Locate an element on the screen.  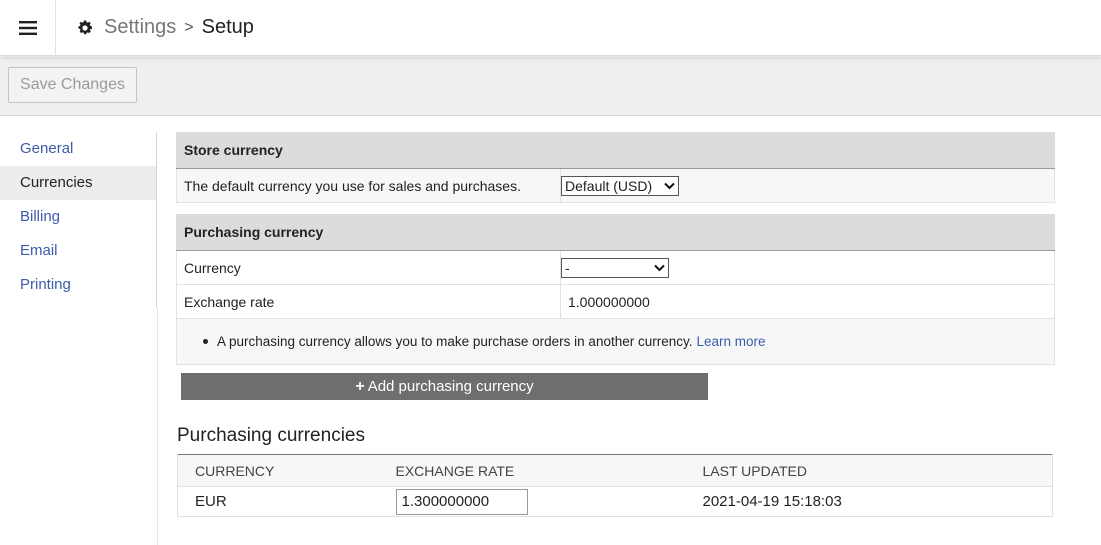
breadcrumb-settings: Settings is located at coordinates (140, 27).